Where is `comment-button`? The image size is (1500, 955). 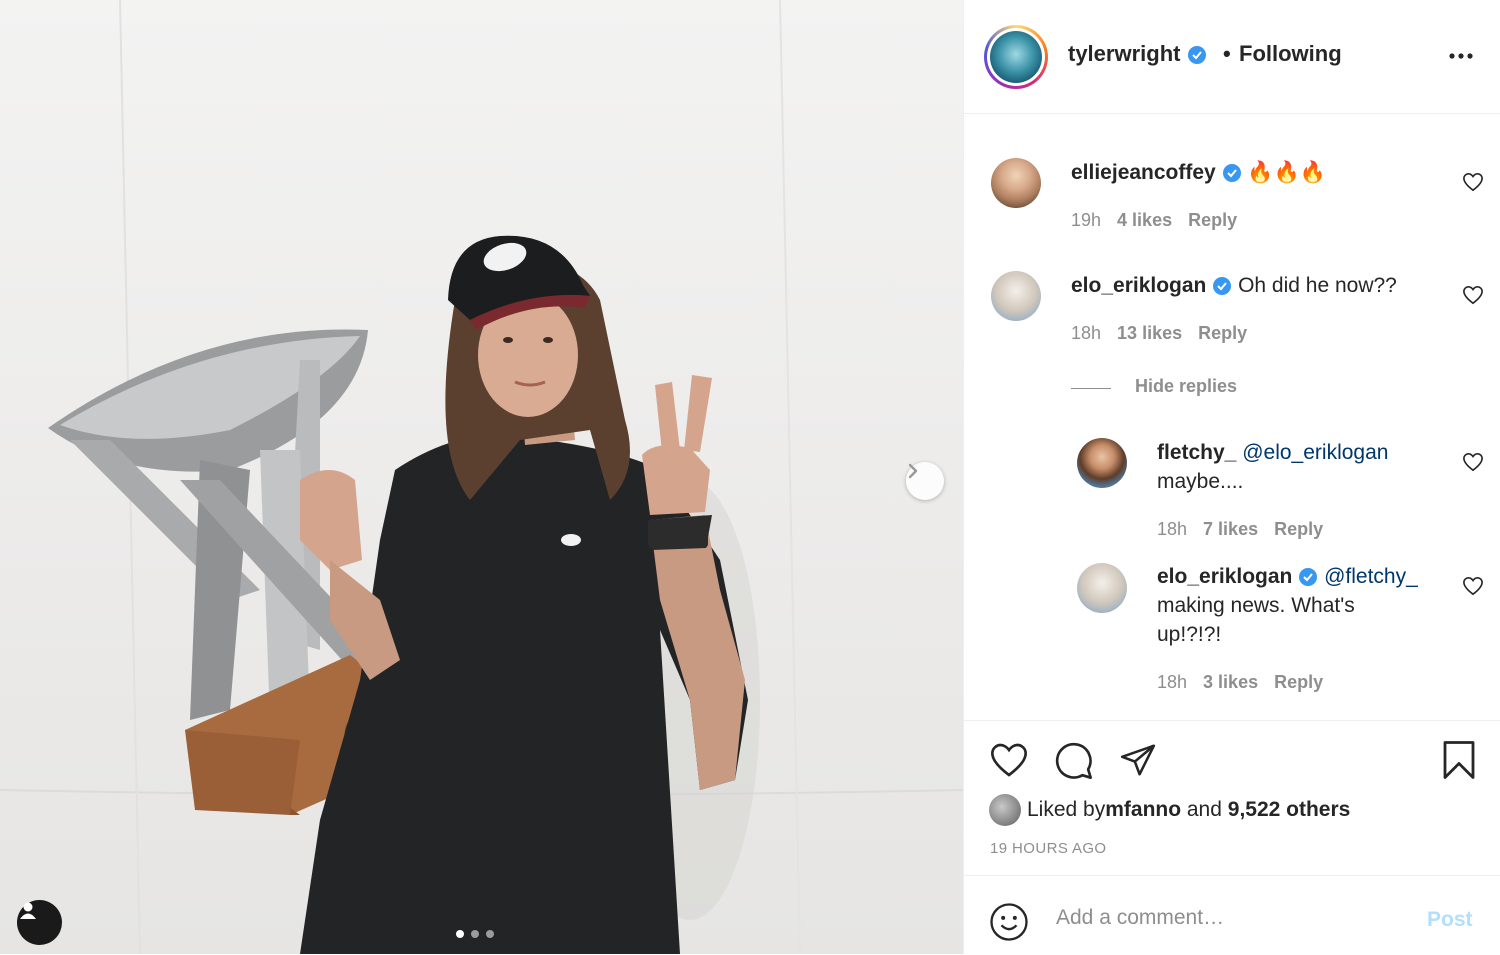 comment-button is located at coordinates (1074, 761).